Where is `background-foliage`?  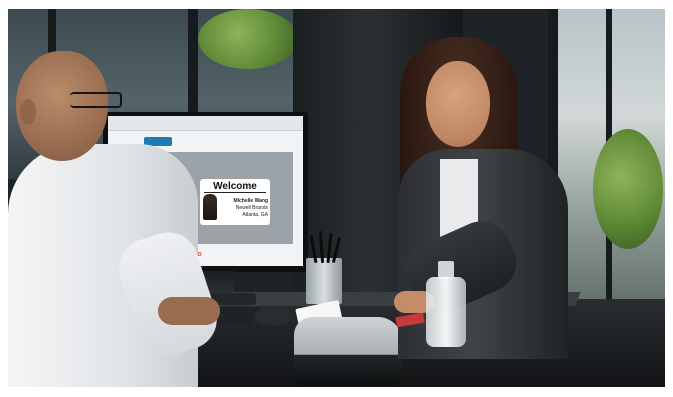
background-foliage is located at coordinates (248, 39).